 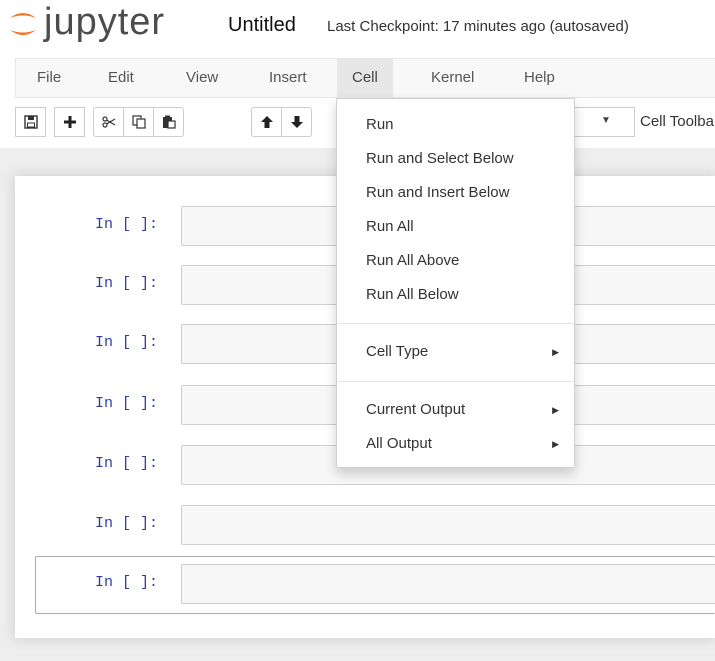 What do you see at coordinates (262, 25) in the screenshot?
I see `notebook-name: Untitled` at bounding box center [262, 25].